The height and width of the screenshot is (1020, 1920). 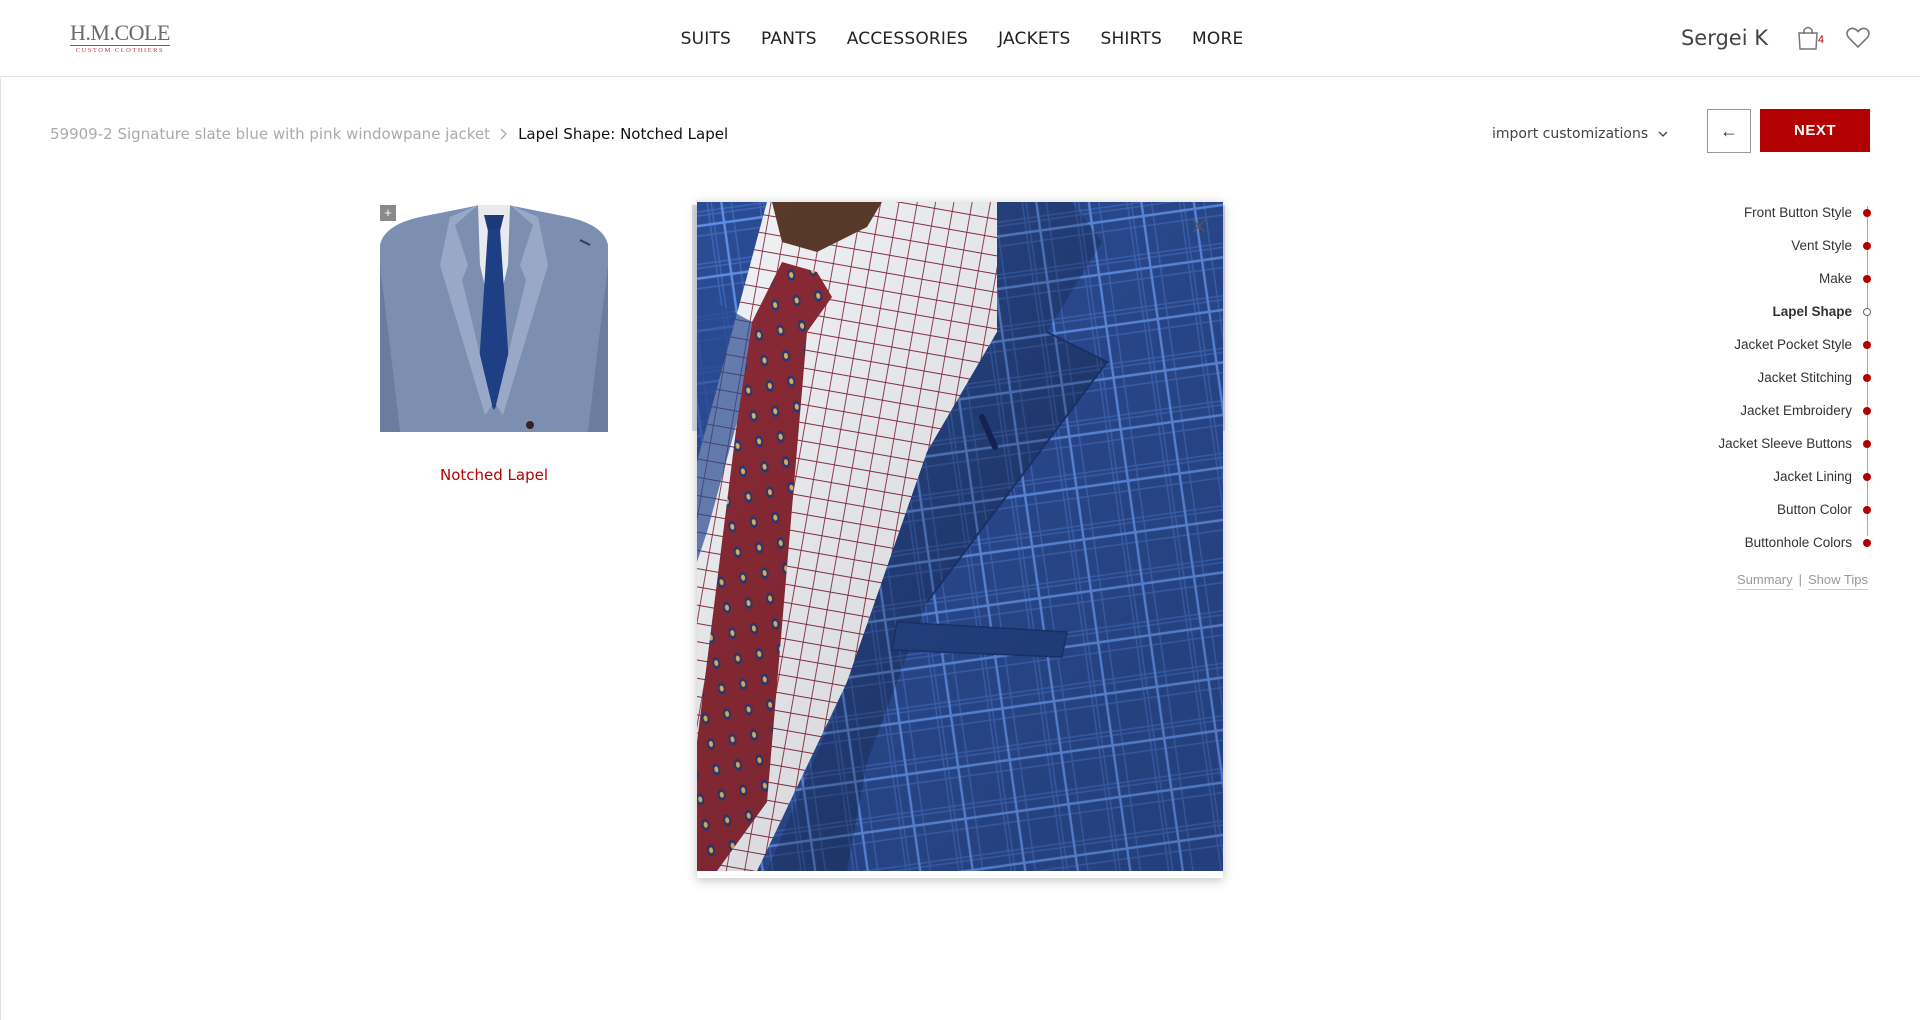 I want to click on brand-logo: H.M.COLE CUSTOM CLOTHIERS, so click(x=120, y=38).